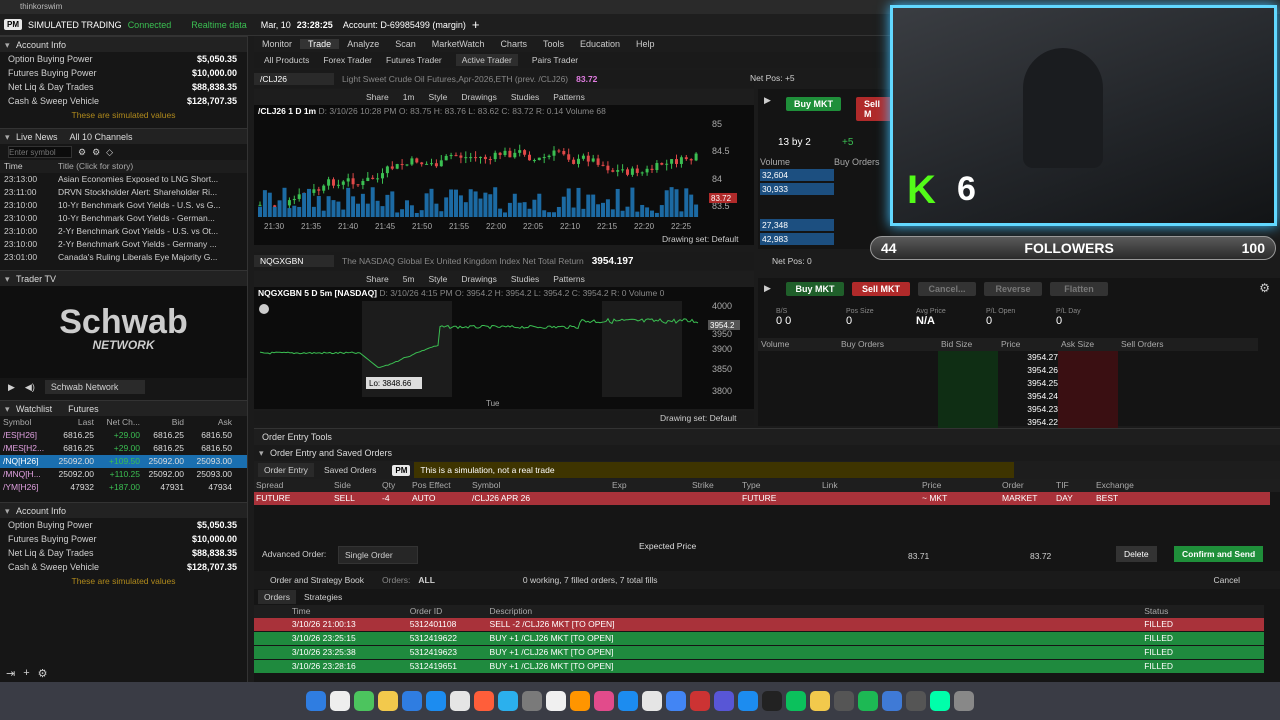 This screenshot has height=720, width=1280. I want to click on chart2-drawing-set: Drawing set: Default, so click(698, 418).